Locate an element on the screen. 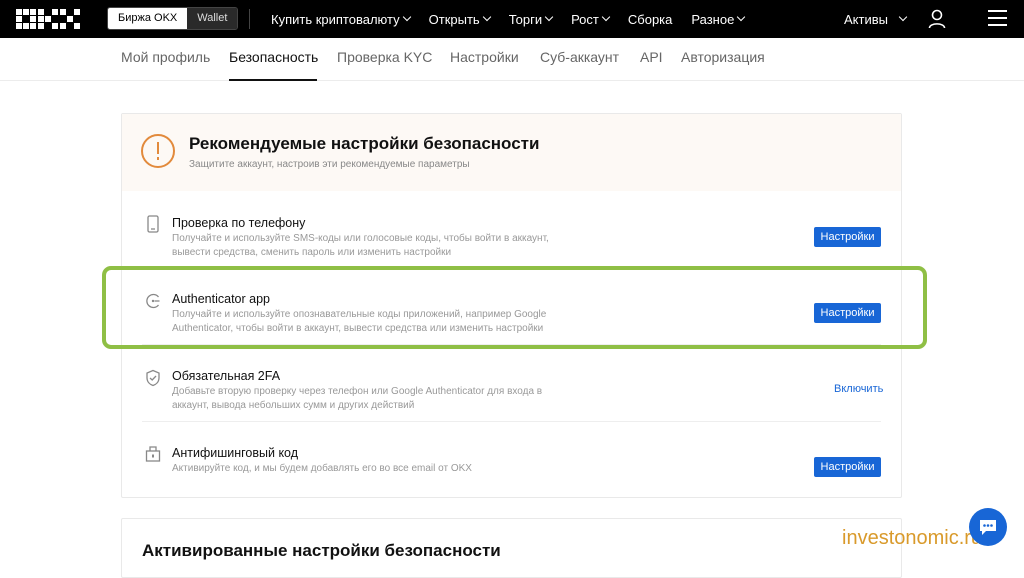 The width and height of the screenshot is (1024, 578). phone-verification-title: Проверка по телефону is located at coordinates (239, 223).